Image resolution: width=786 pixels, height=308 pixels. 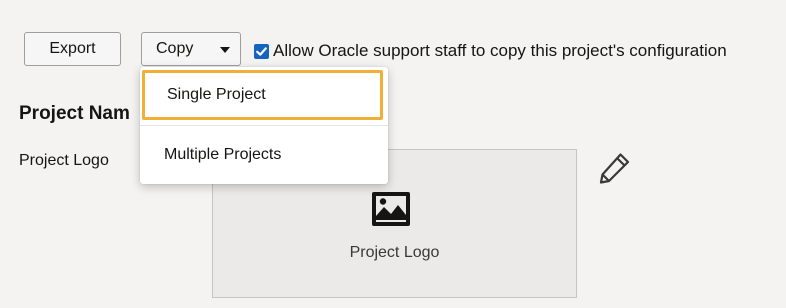 I want to click on project-name-label: Project Nam, so click(x=74, y=113).